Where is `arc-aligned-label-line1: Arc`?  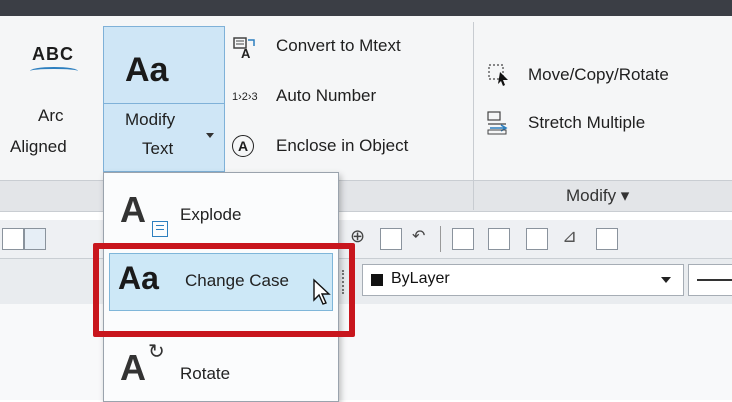
arc-aligned-label-line1: Arc is located at coordinates (51, 115).